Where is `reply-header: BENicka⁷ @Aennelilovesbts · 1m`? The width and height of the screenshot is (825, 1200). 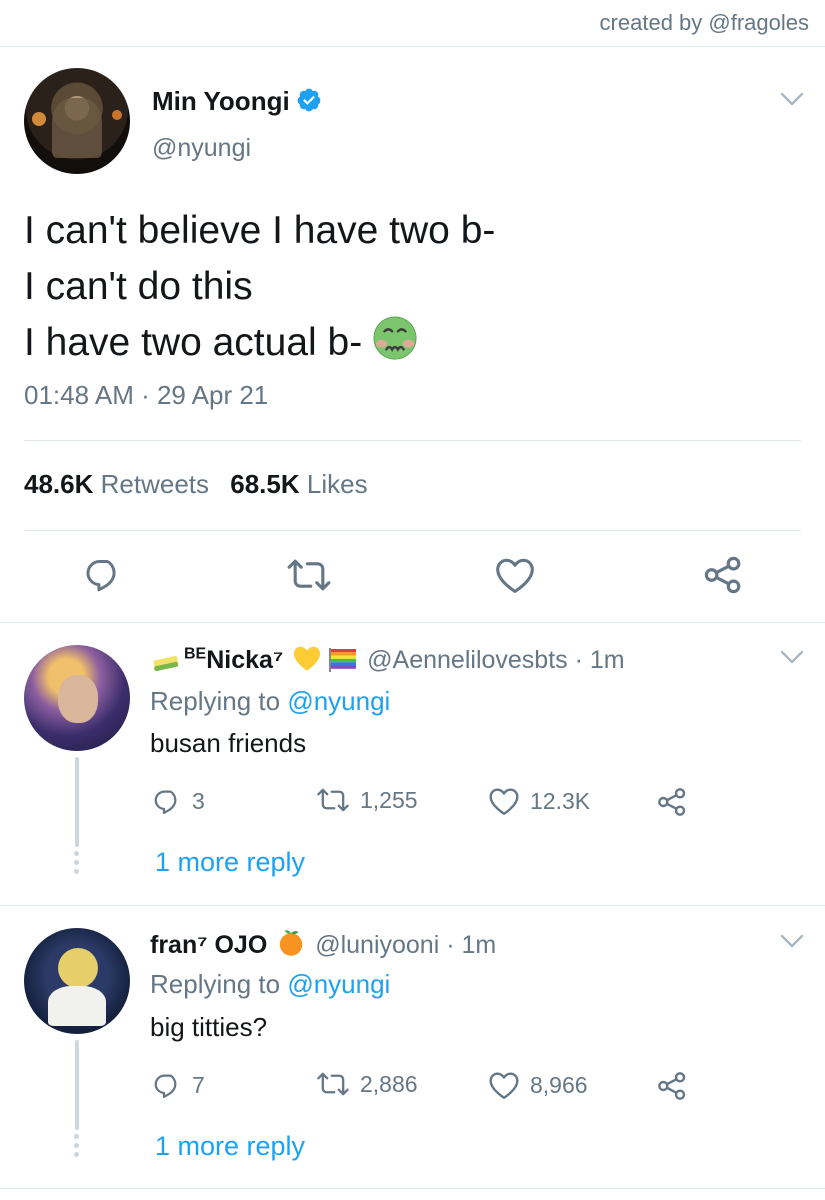 reply-header: BENicka⁷ @Aennelilovesbts · 1m is located at coordinates (387, 659).